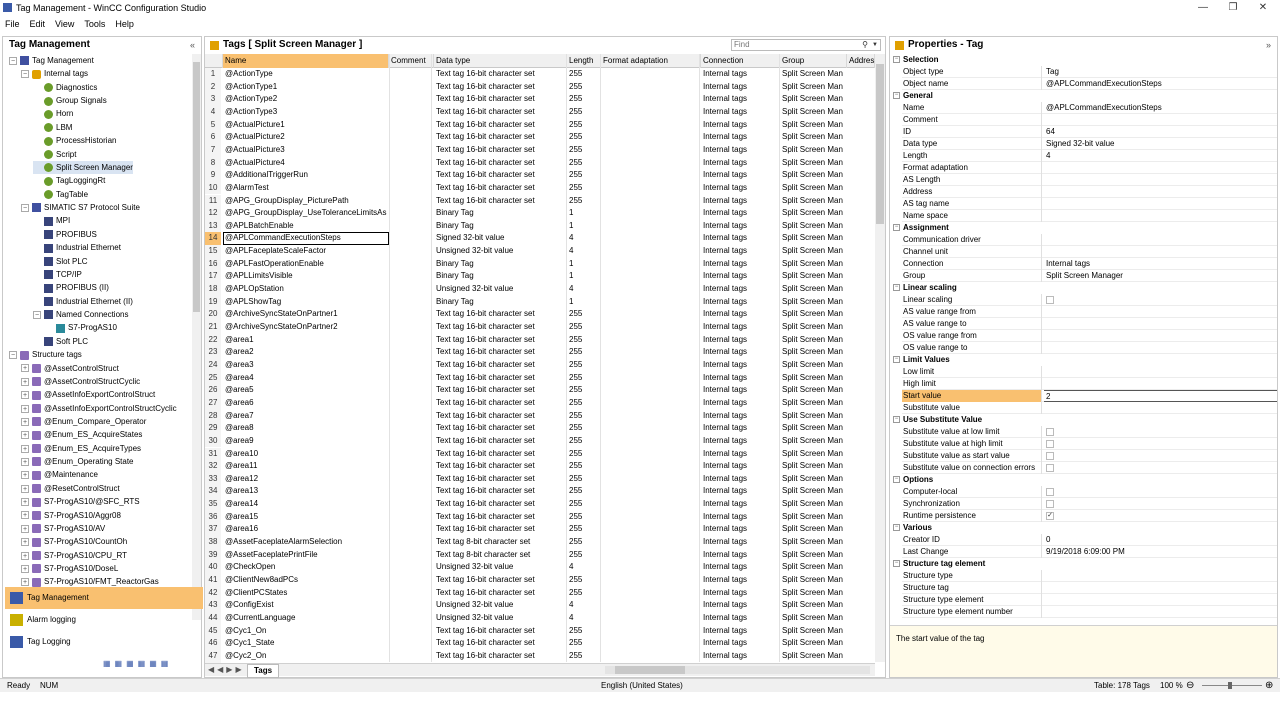  What do you see at coordinates (1089, 600) in the screenshot?
I see `property-row: Structure type element` at bounding box center [1089, 600].